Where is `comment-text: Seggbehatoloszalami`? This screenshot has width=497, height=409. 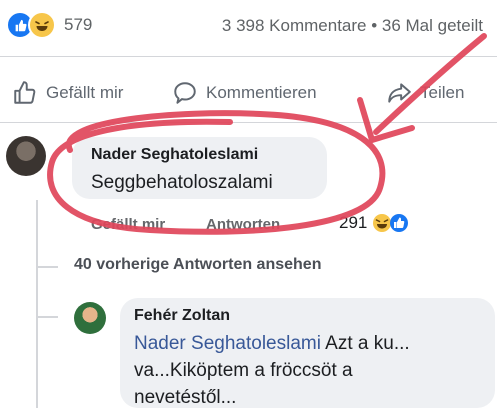
comment-text: Seggbehatoloszalami is located at coordinates (182, 182).